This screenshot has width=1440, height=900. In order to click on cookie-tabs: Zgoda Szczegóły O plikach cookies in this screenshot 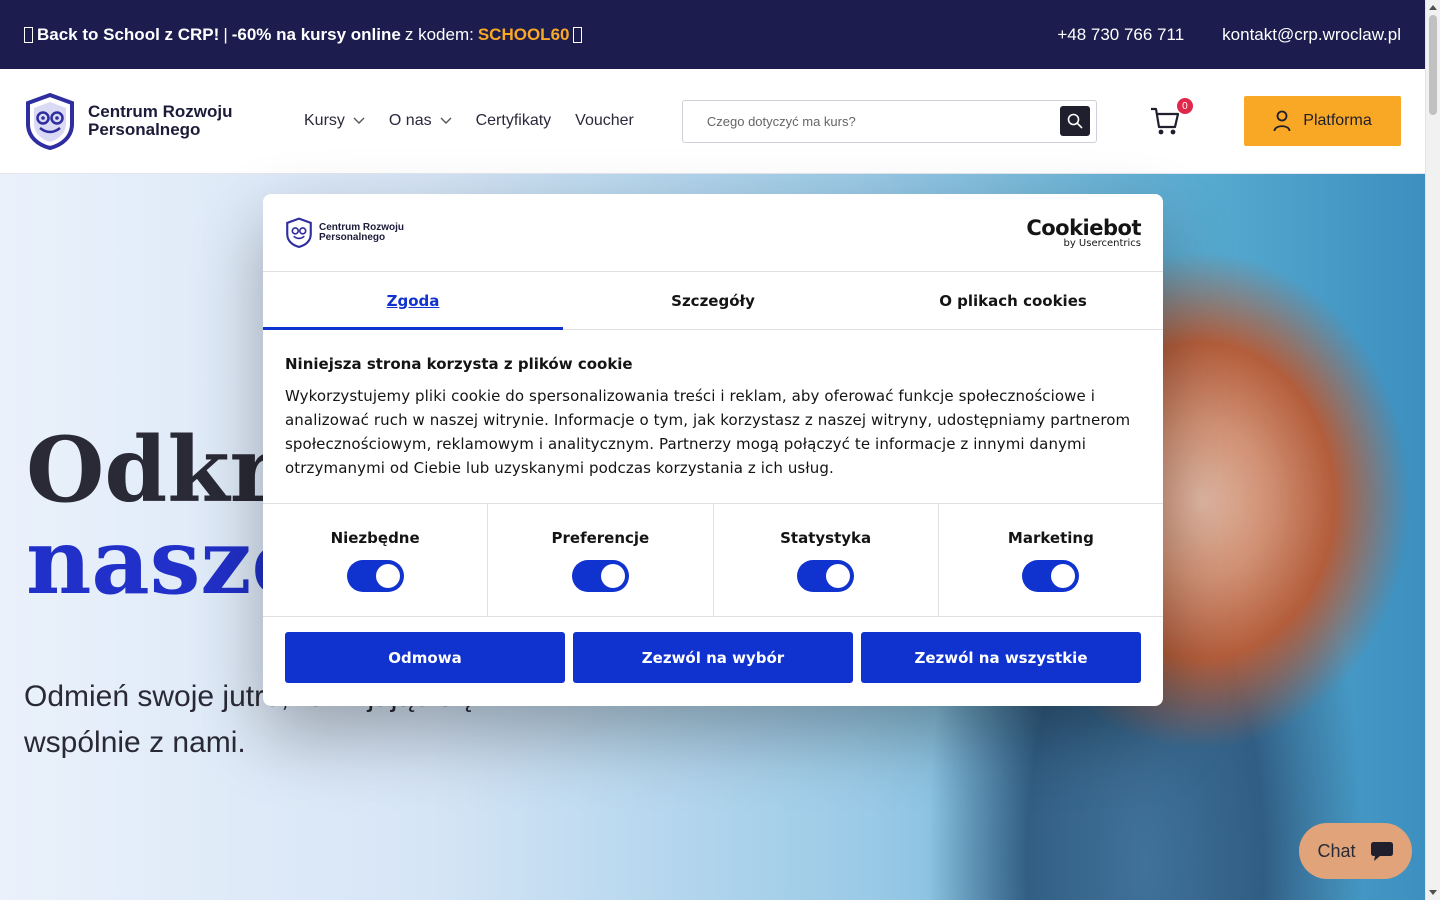, I will do `click(713, 301)`.